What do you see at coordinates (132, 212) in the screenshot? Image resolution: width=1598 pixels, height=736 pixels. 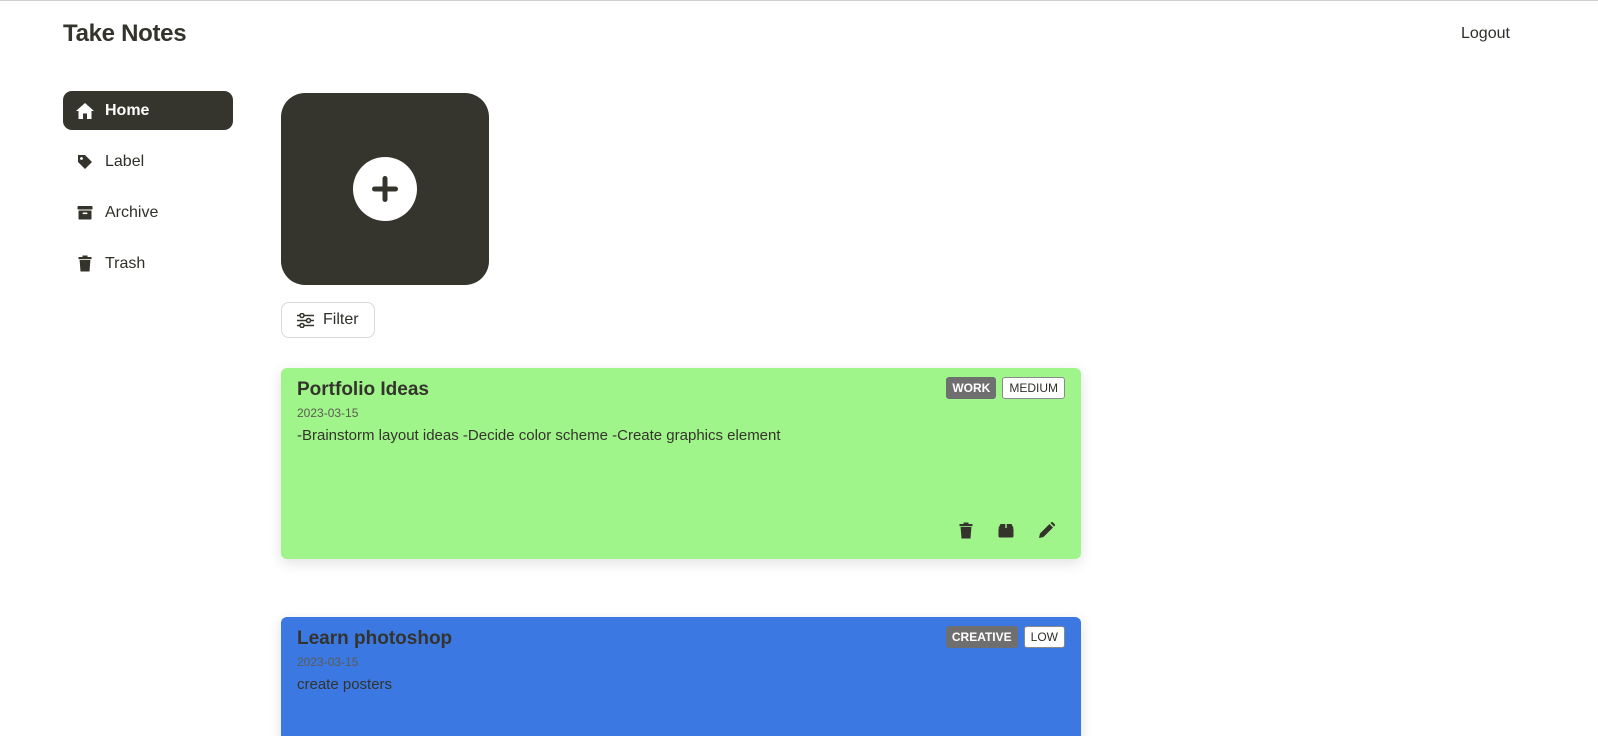 I see `sidebar-item-label: Archive` at bounding box center [132, 212].